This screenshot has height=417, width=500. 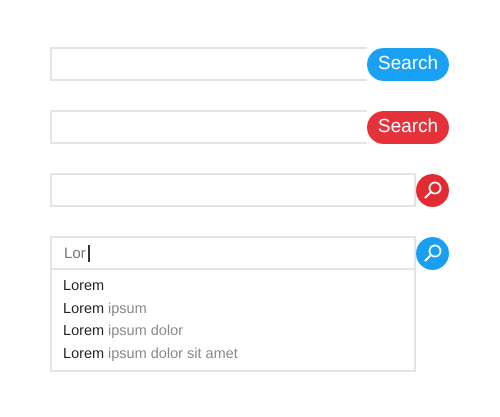 I want to click on suggestion-item: Lorem ipsum dolor, so click(x=238, y=331).